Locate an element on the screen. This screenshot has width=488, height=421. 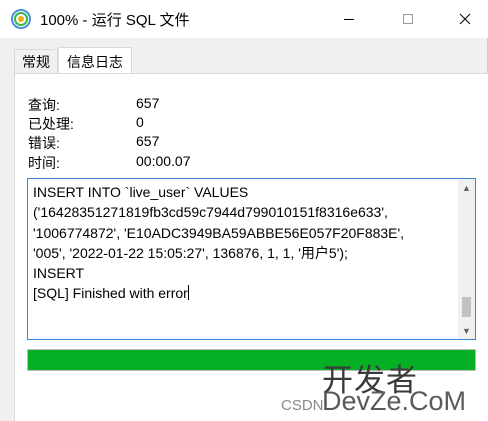
stat-label: 查询: is located at coordinates (44, 105).